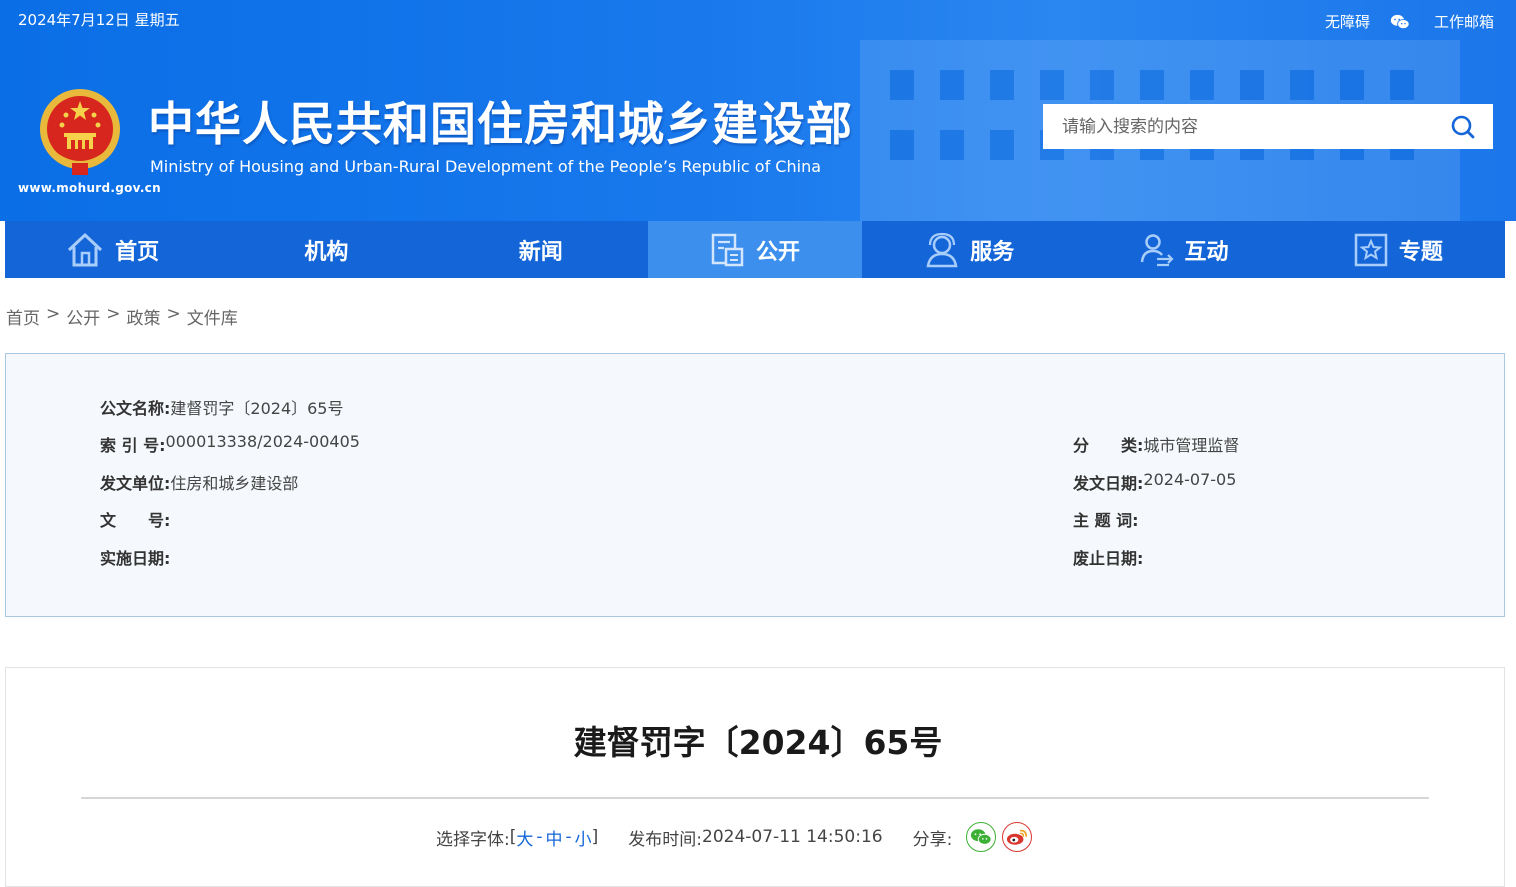 The image size is (1516, 887). Describe the element at coordinates (212, 316) in the screenshot. I see `breadcrumb-file-library: 文件库` at that location.